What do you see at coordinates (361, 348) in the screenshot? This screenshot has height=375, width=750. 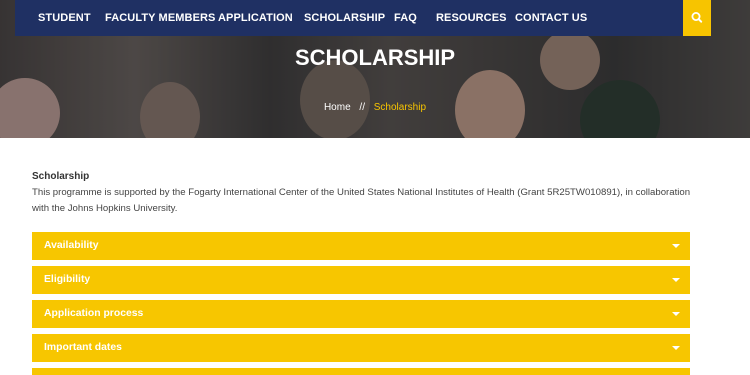 I see `accordion-important-dates: Important dates` at bounding box center [361, 348].